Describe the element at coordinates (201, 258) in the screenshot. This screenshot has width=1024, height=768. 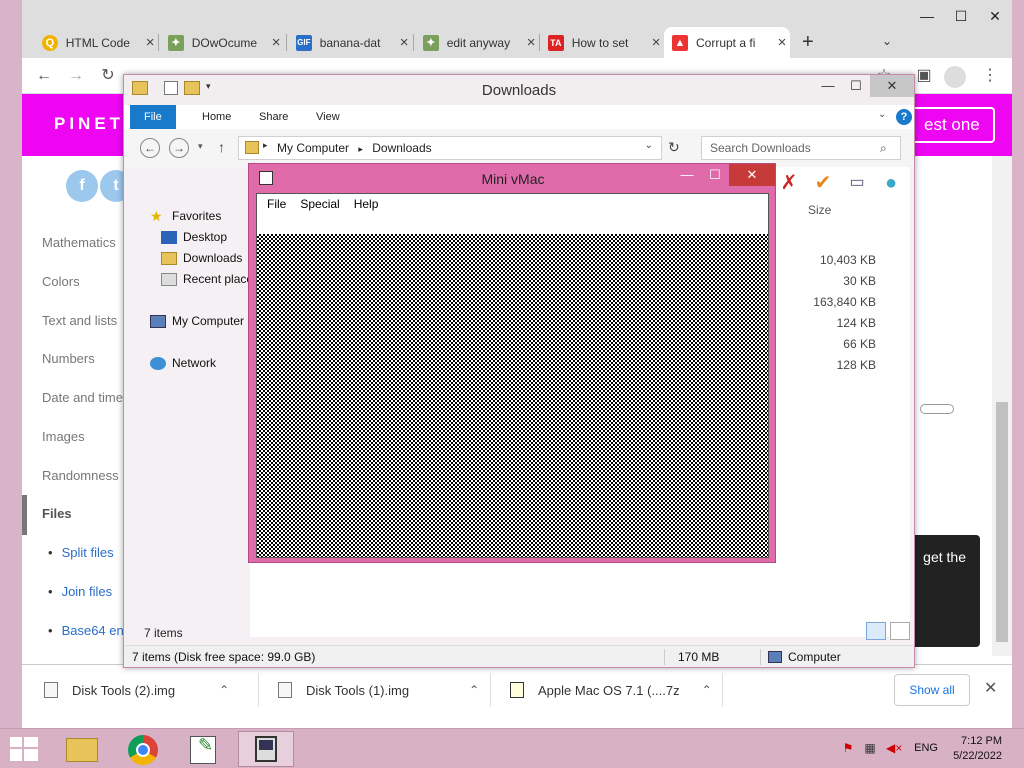
I see `nav-downloads: Downloads` at that location.